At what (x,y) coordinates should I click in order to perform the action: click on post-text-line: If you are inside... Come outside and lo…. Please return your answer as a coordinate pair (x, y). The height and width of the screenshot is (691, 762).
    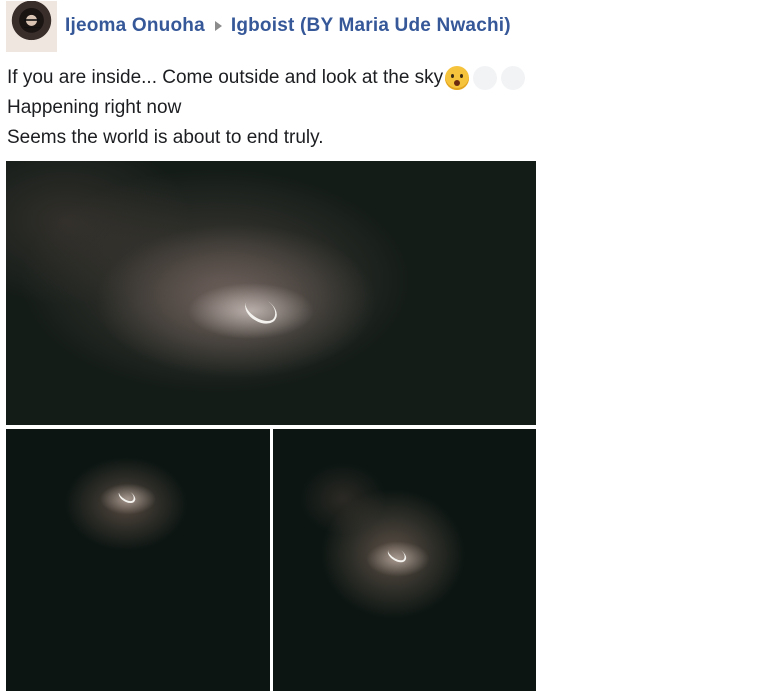
    Looking at the image, I should click on (225, 77).